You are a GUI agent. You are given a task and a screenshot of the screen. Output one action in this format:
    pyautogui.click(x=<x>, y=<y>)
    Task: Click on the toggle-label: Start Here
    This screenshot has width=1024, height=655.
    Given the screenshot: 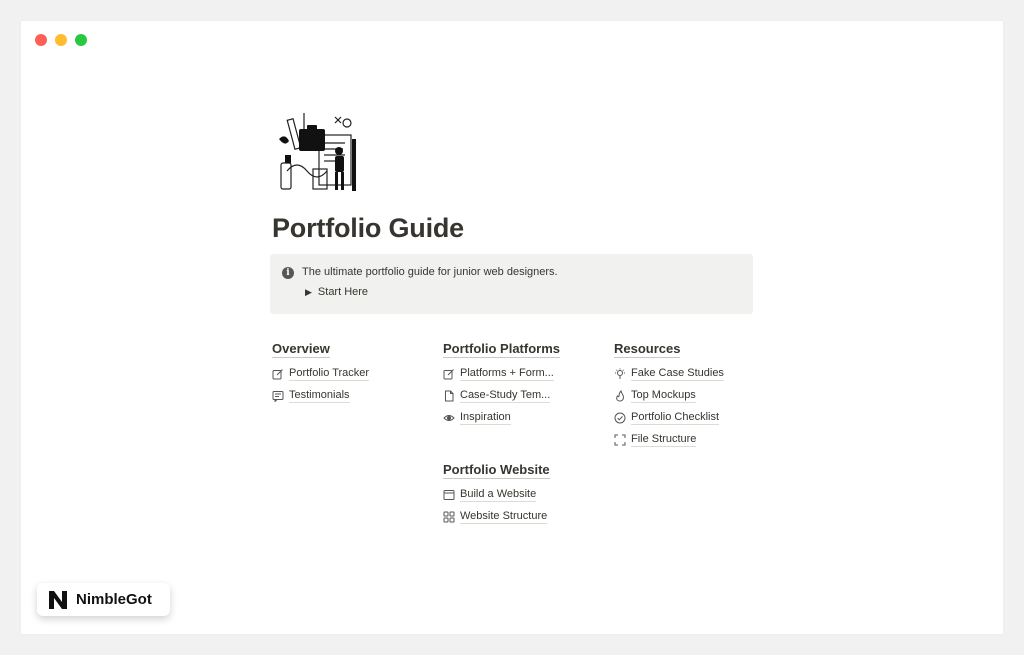 What is the action you would take?
    pyautogui.click(x=343, y=292)
    